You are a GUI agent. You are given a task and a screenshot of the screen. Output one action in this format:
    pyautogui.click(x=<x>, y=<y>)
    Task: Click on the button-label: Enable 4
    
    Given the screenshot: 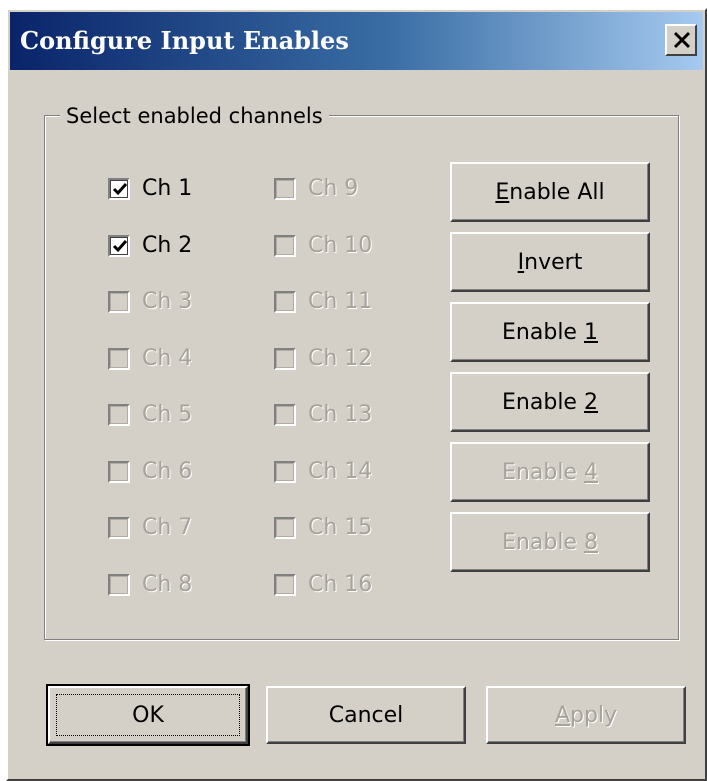 What is the action you would take?
    pyautogui.click(x=550, y=472)
    